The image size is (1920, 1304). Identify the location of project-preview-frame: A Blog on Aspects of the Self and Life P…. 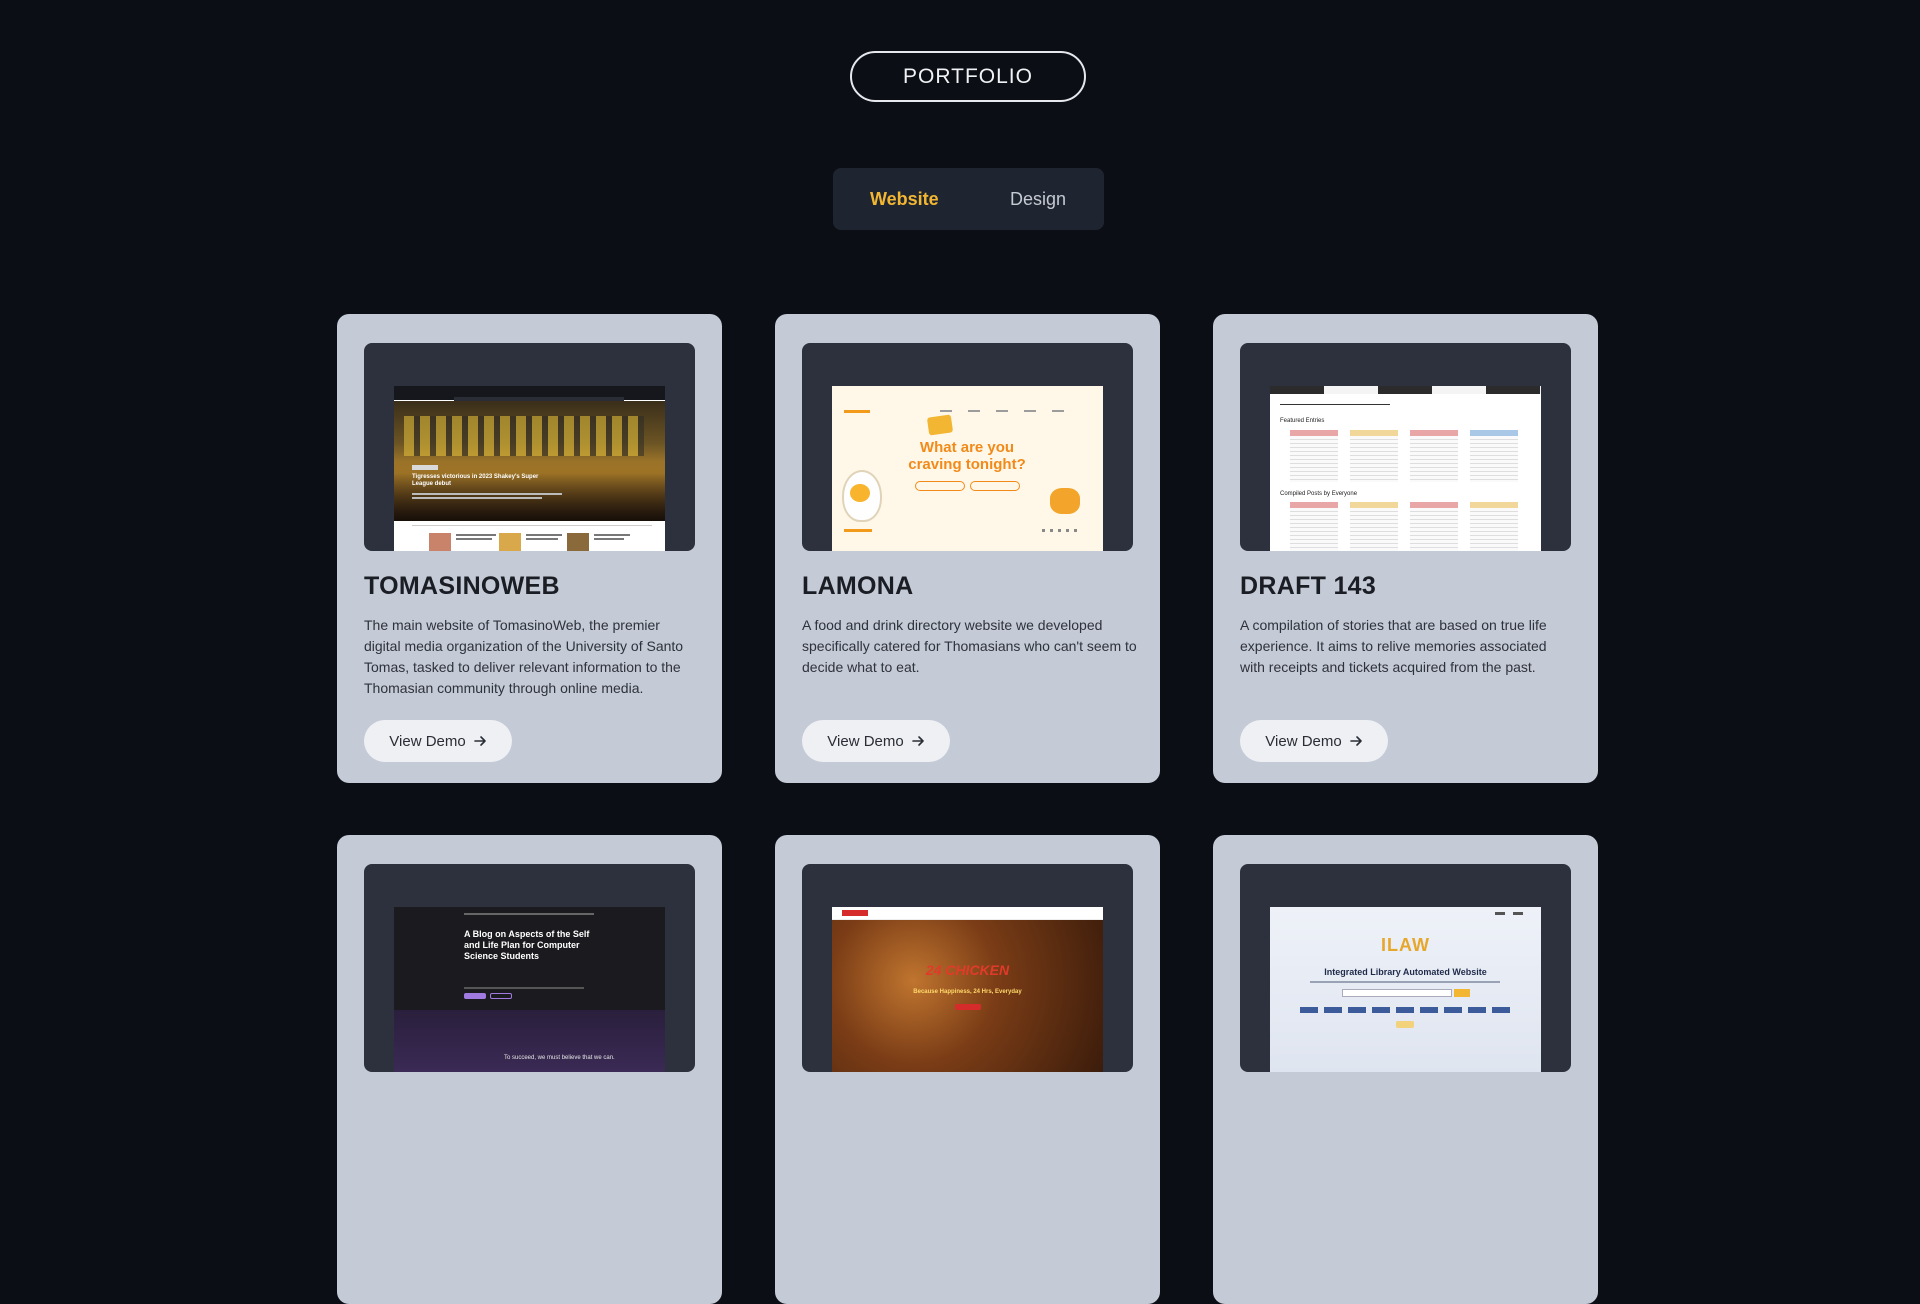
(529, 968).